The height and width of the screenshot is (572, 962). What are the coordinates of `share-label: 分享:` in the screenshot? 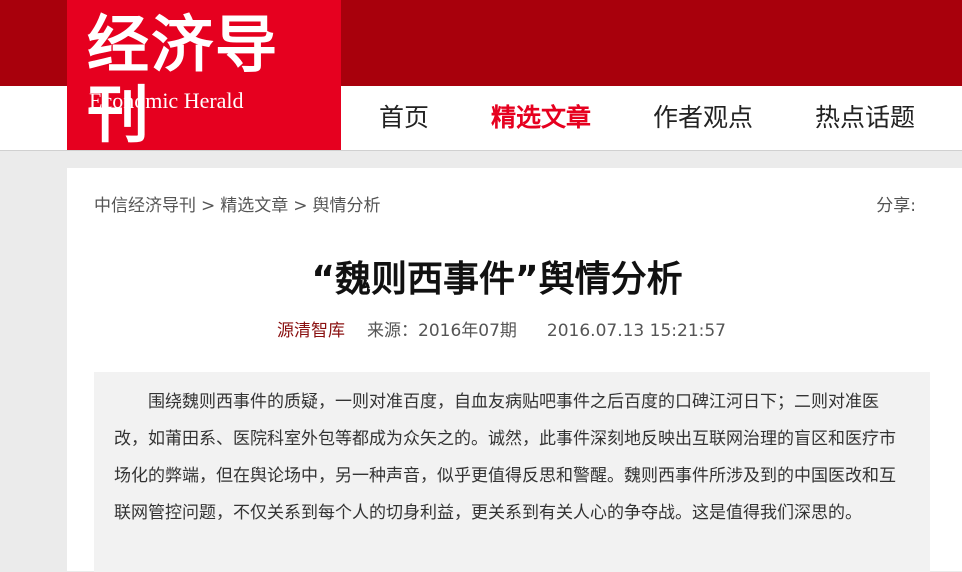 It's located at (896, 206).